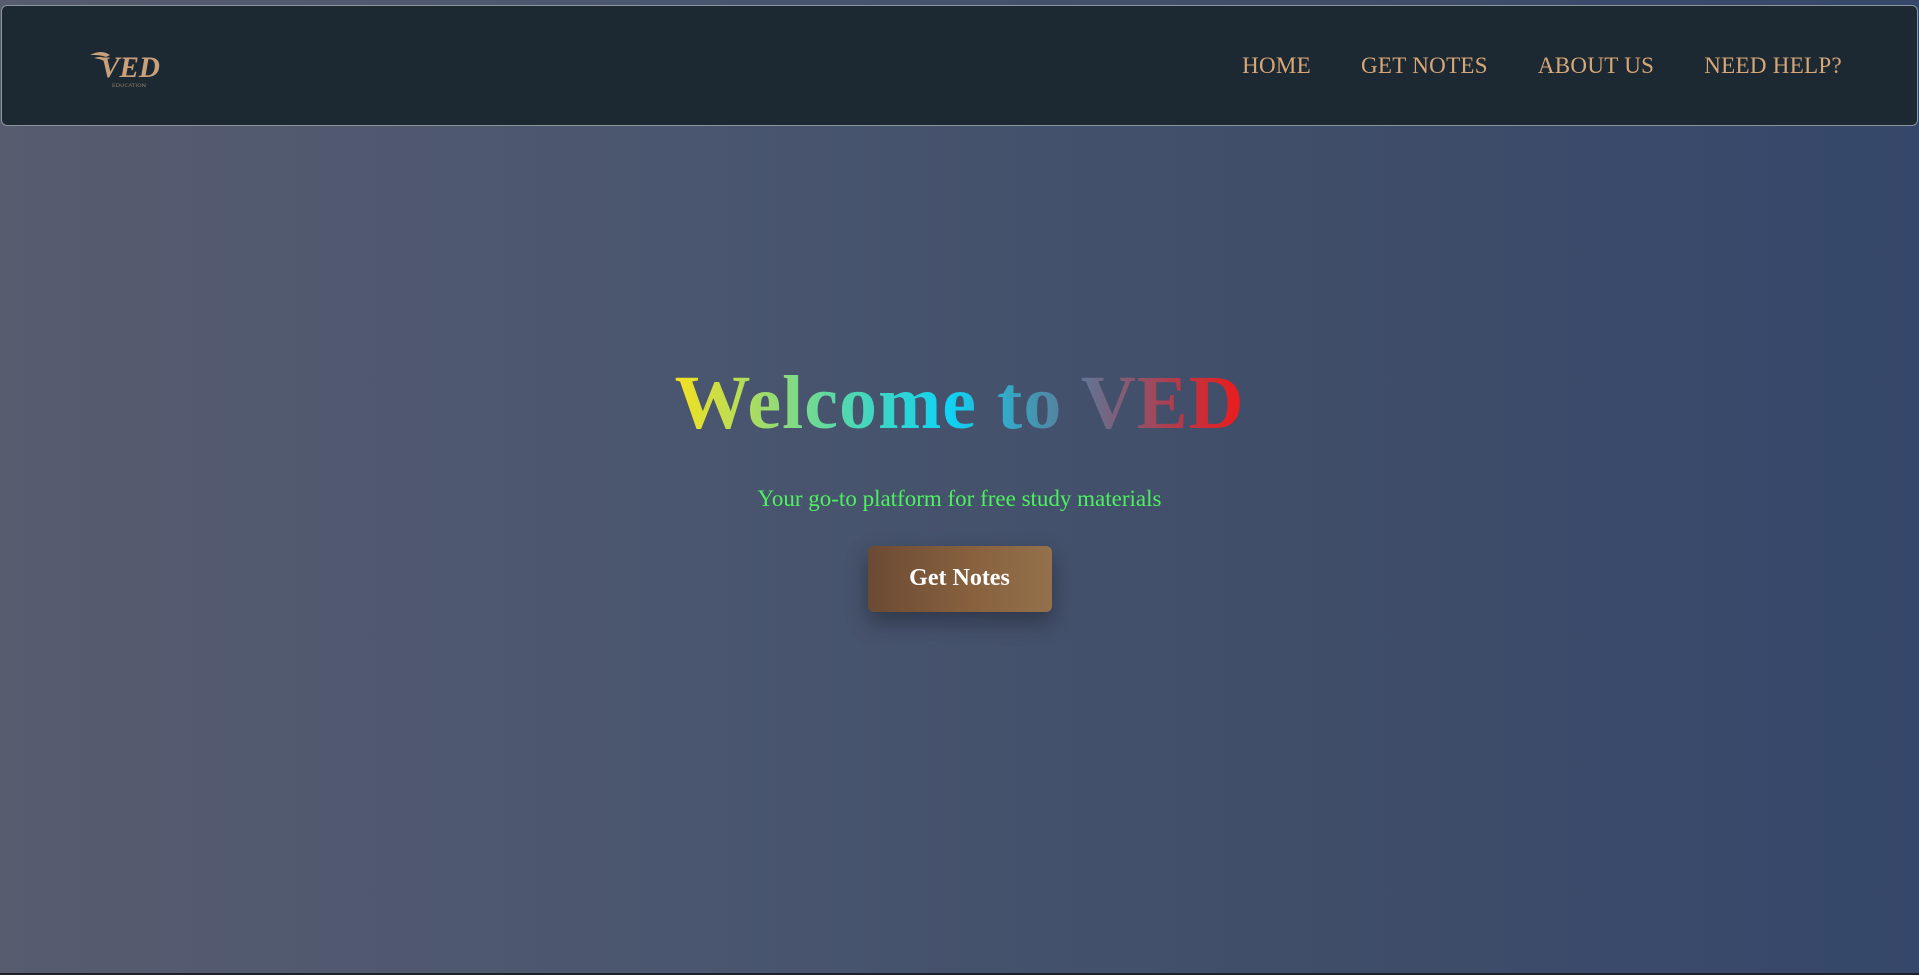 This screenshot has height=975, width=1919. Describe the element at coordinates (959, 578) in the screenshot. I see `get-notes-button: Get Notes` at that location.